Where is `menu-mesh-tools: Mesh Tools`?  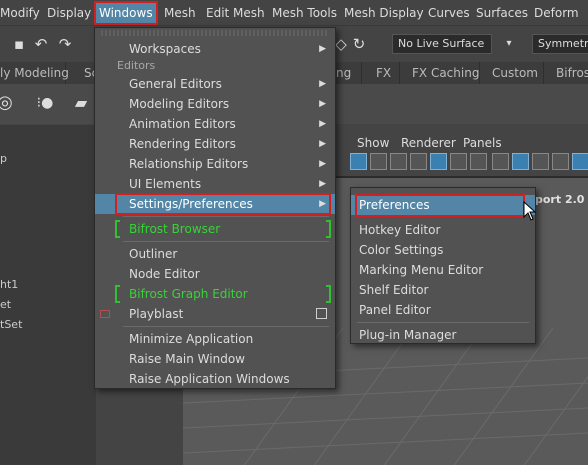
menu-mesh-tools: Mesh Tools is located at coordinates (304, 13).